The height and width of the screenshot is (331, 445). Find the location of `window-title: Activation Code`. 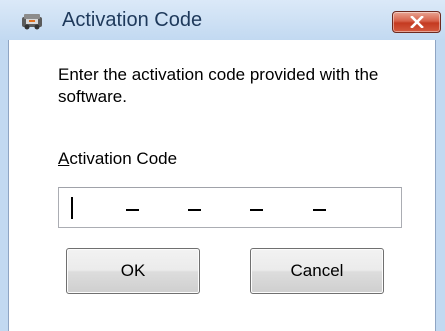

window-title: Activation Code is located at coordinates (132, 20).